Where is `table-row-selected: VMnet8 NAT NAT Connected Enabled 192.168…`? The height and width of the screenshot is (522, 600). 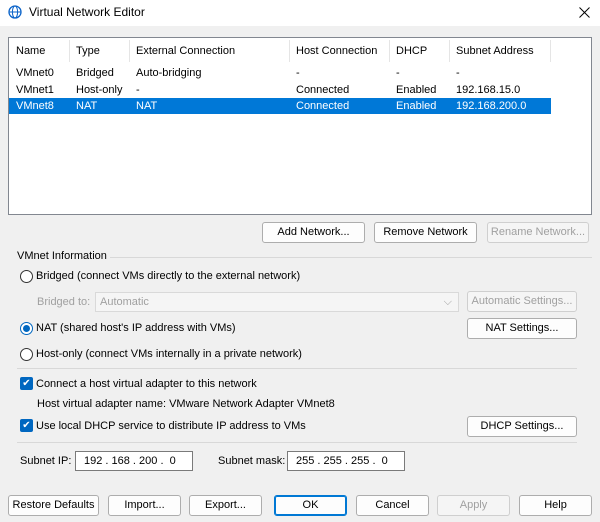
table-row-selected: VMnet8 NAT NAT Connected Enabled 192.168… is located at coordinates (280, 106).